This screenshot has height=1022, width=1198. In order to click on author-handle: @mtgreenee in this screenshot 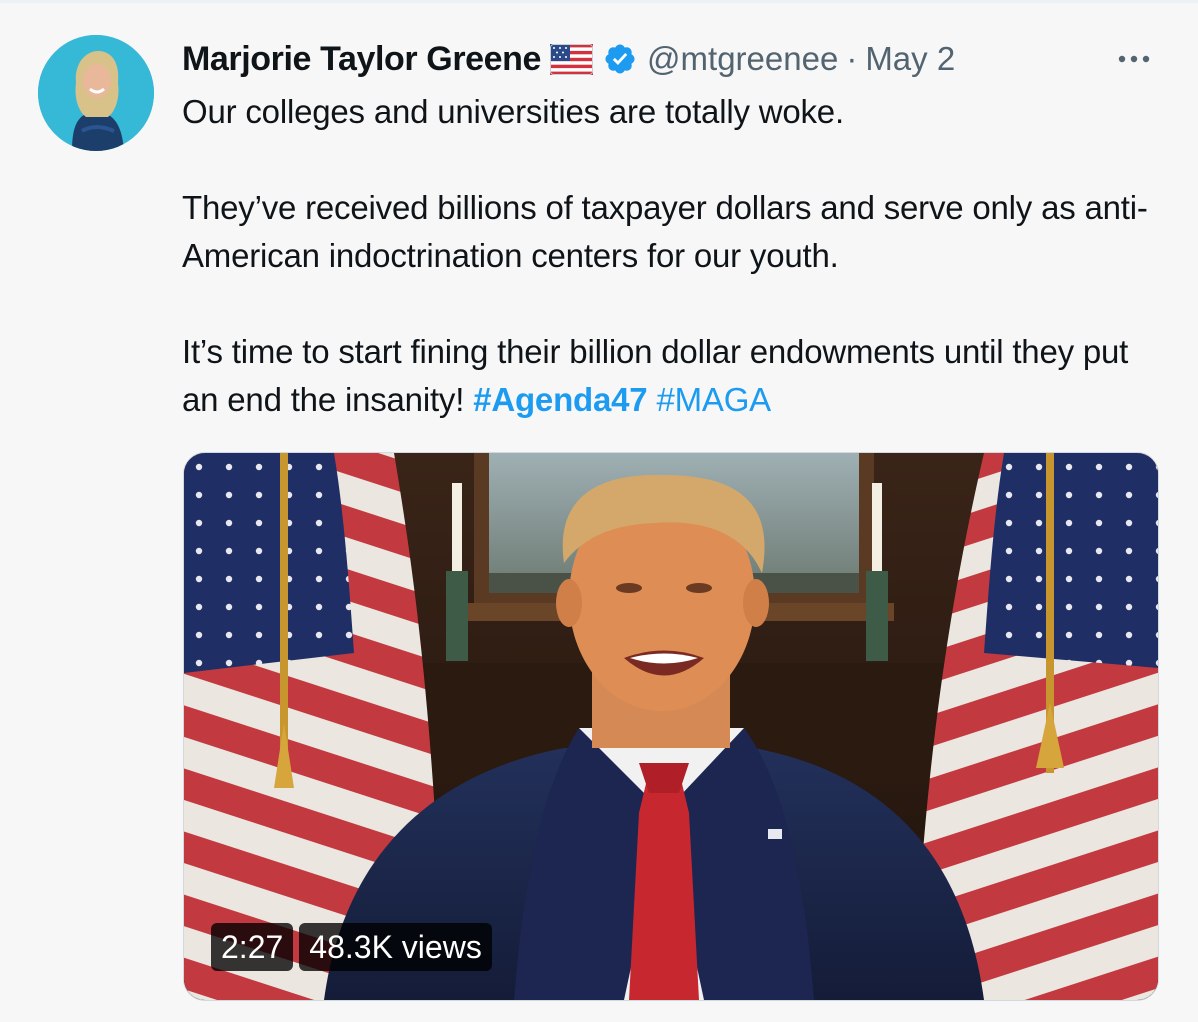, I will do `click(742, 59)`.